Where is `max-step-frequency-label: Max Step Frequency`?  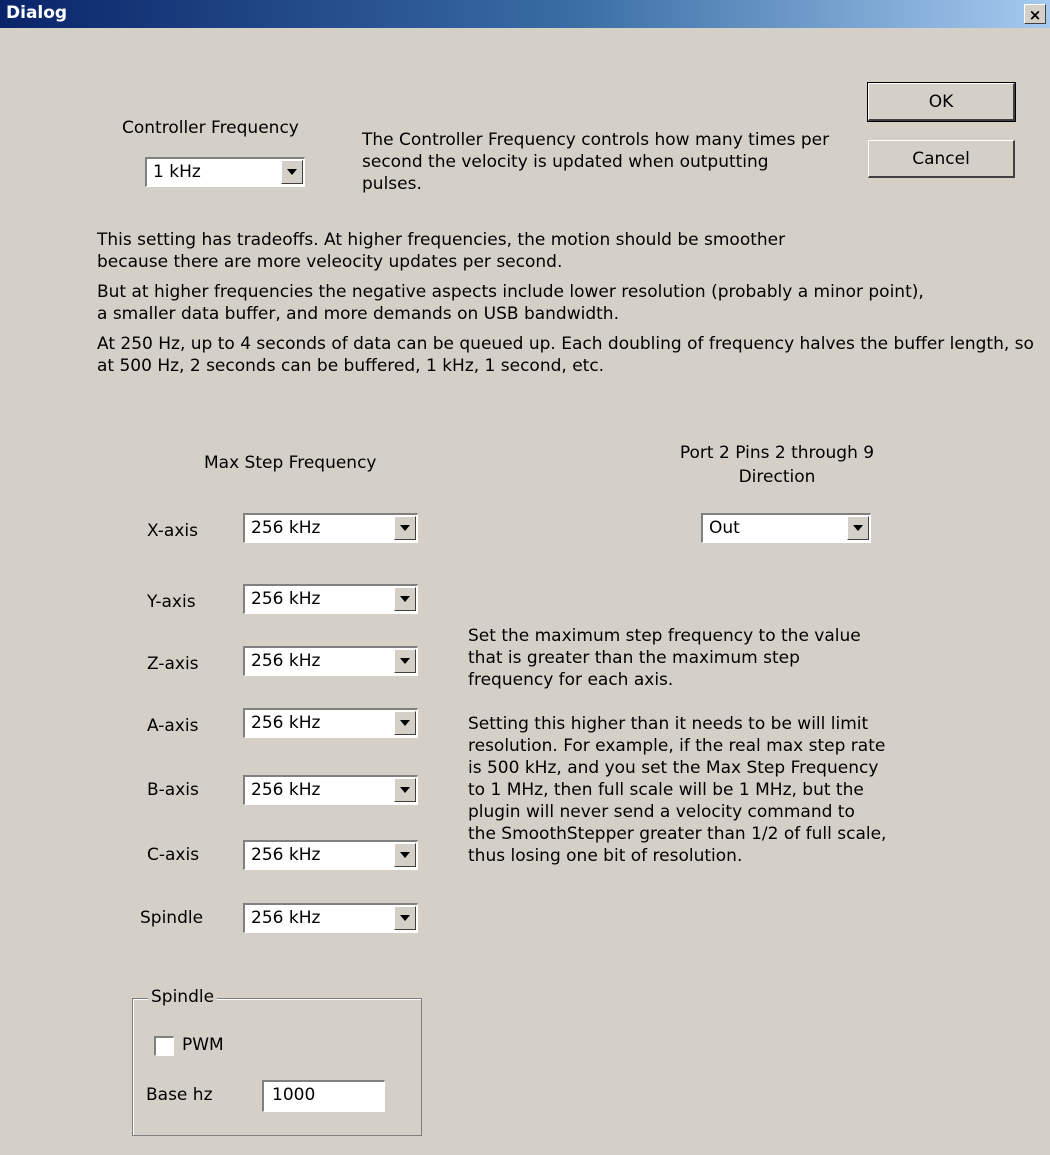 max-step-frequency-label: Max Step Frequency is located at coordinates (290, 463).